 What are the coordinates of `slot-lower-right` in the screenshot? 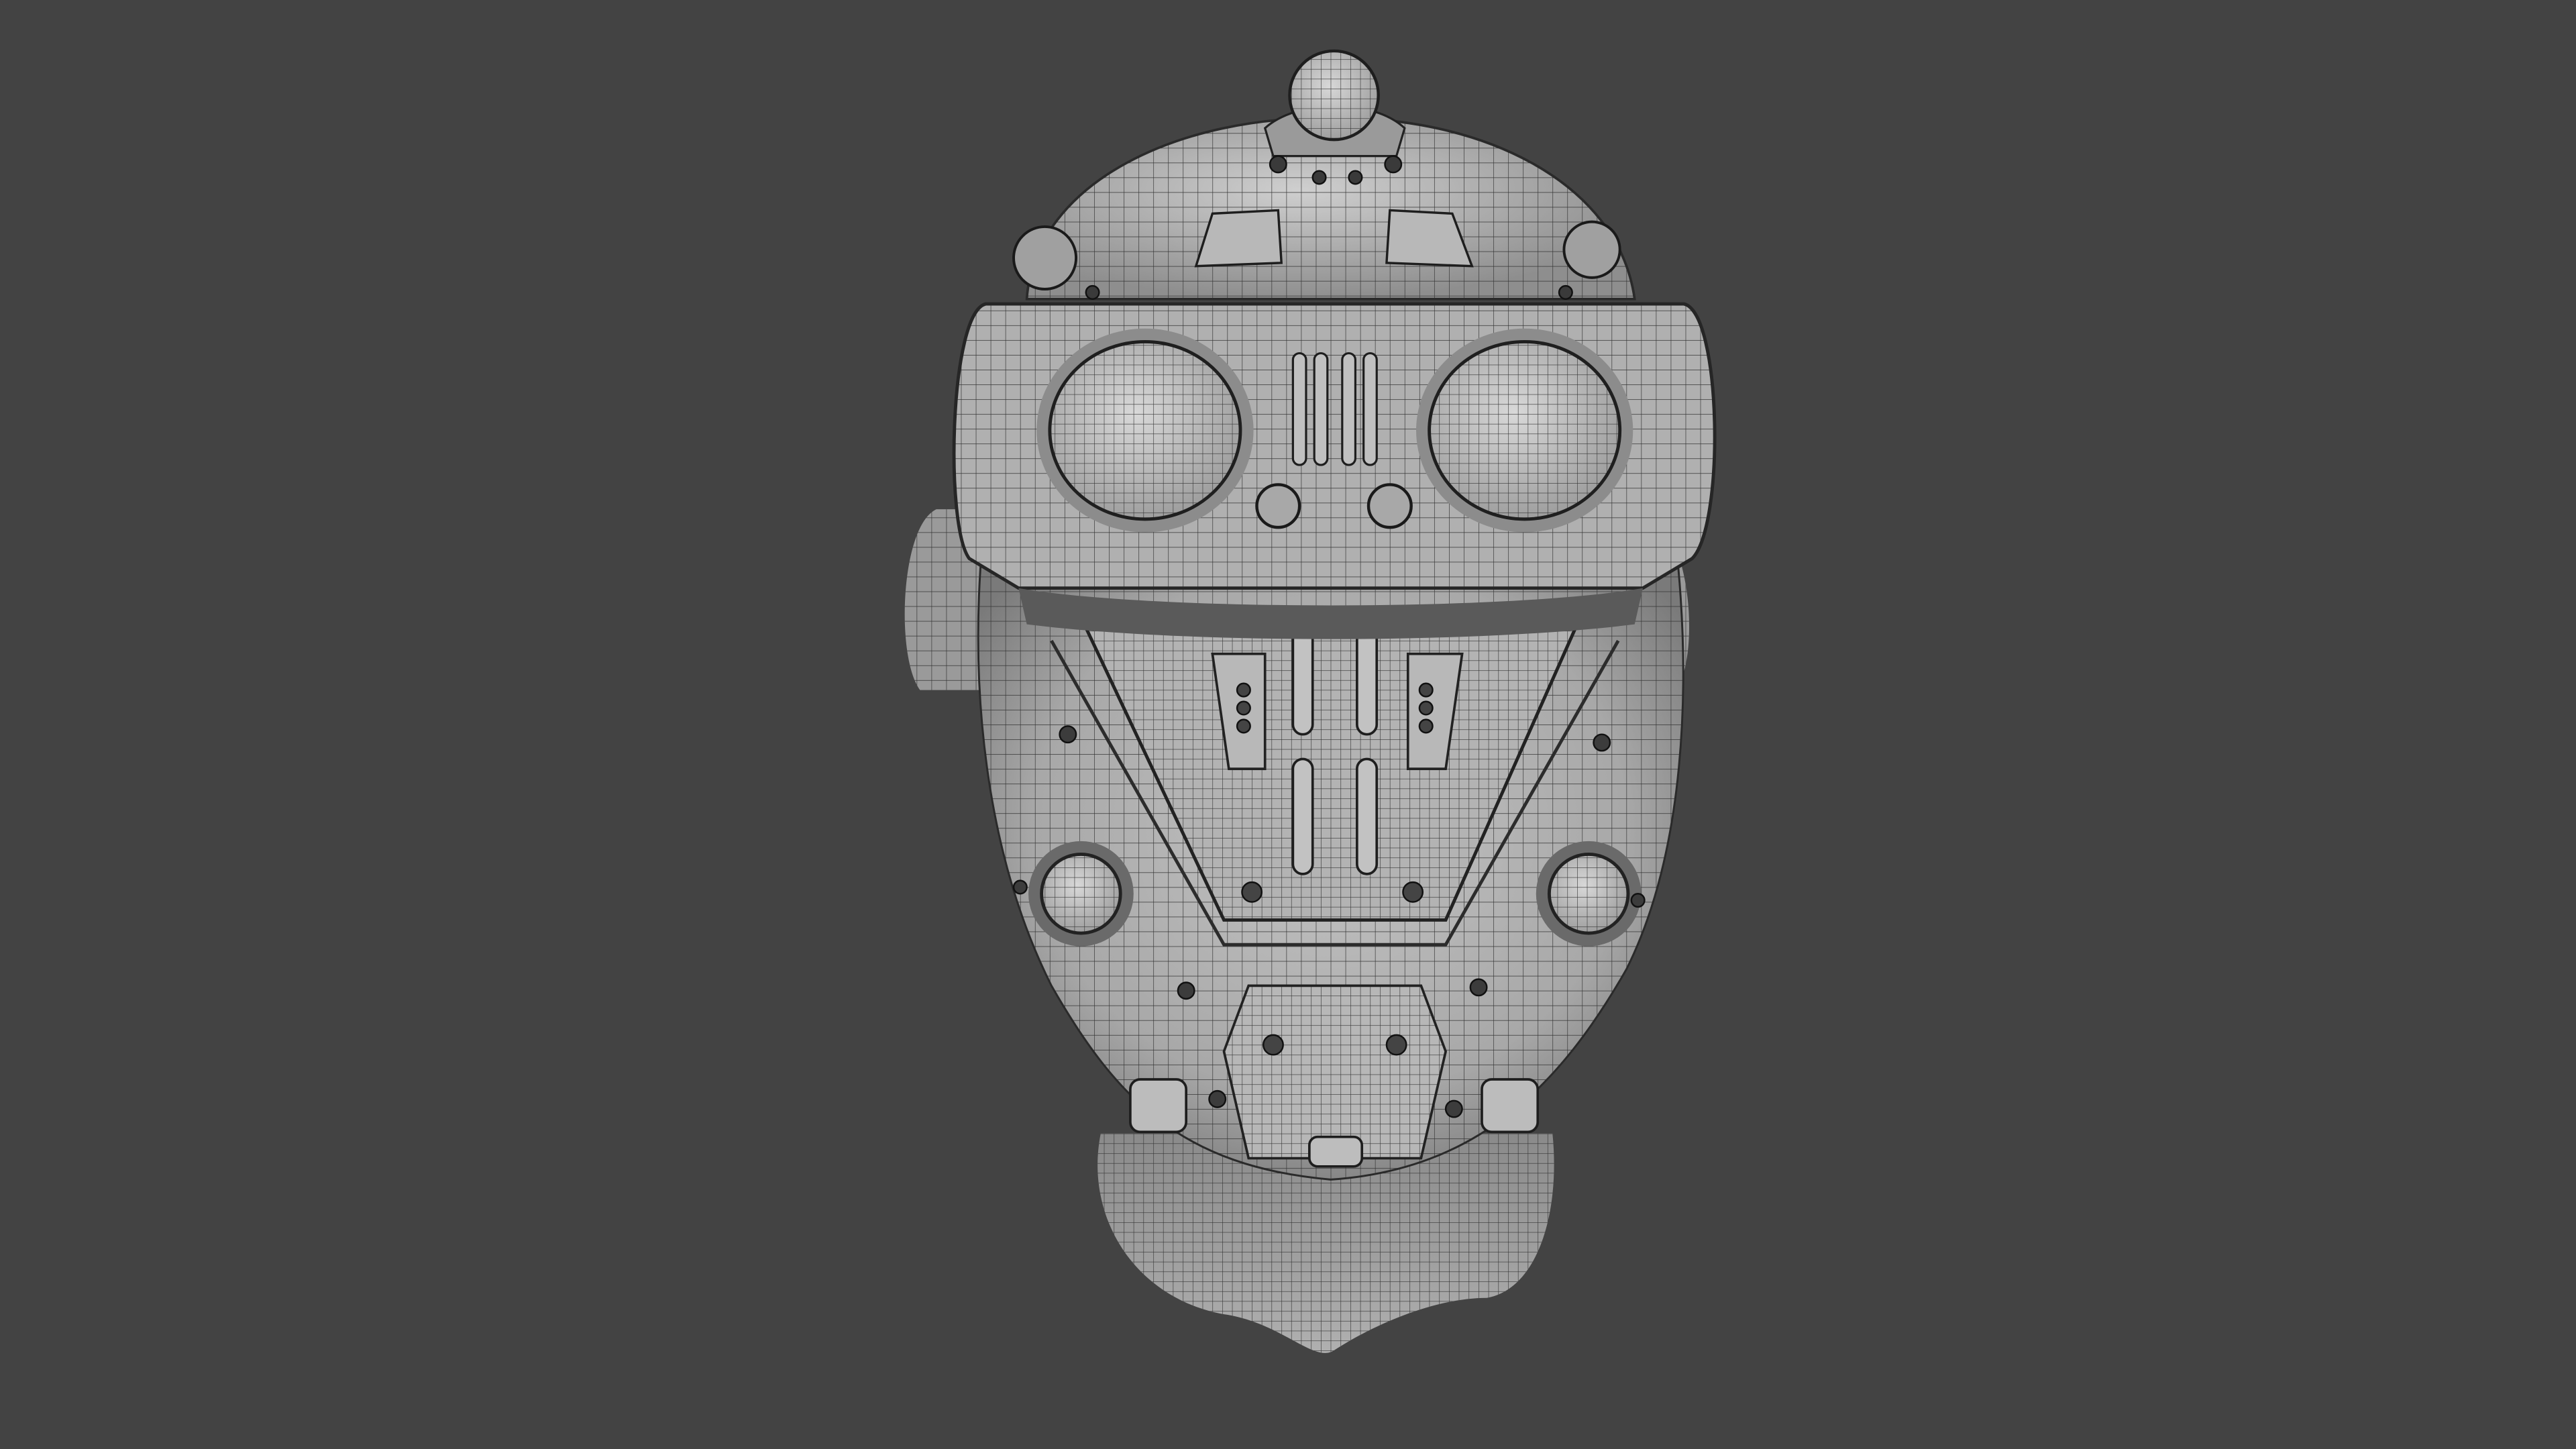 It's located at (1367, 816).